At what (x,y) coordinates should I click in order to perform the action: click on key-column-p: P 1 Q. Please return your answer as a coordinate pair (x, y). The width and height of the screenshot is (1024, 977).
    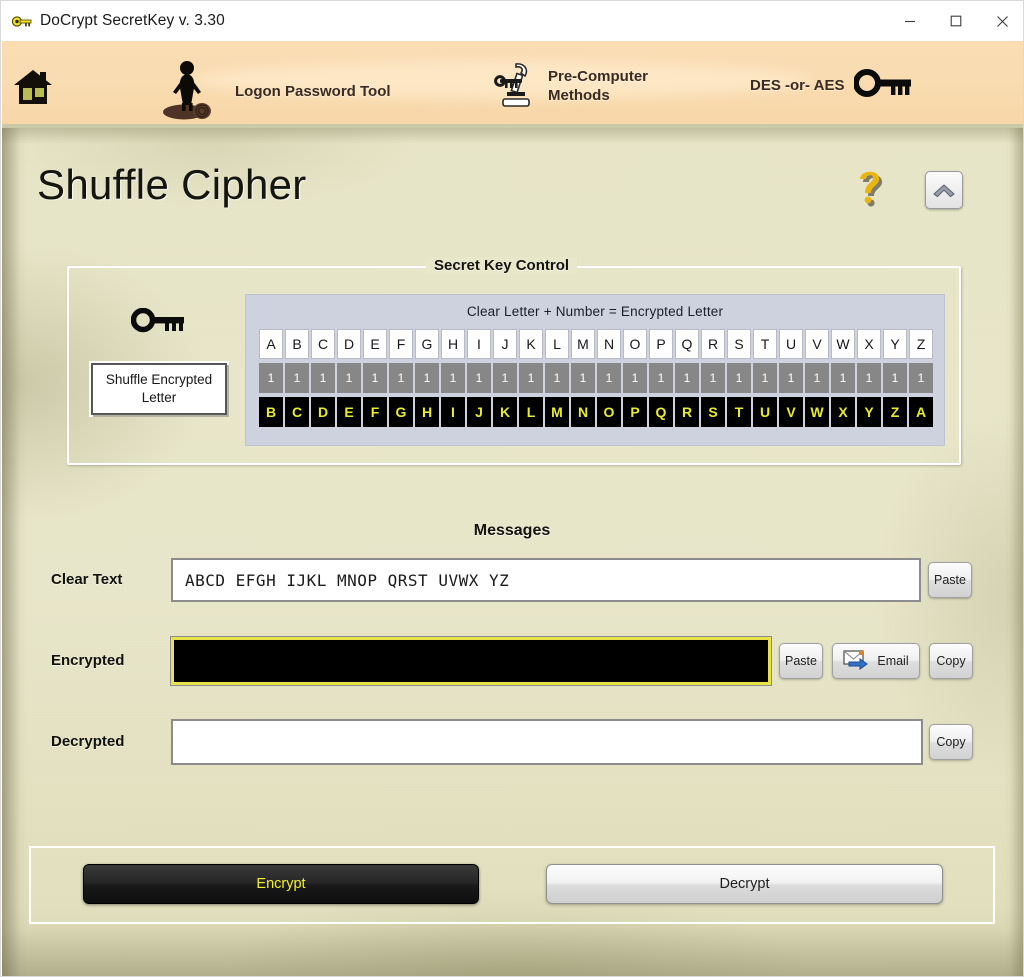
    Looking at the image, I should click on (661, 378).